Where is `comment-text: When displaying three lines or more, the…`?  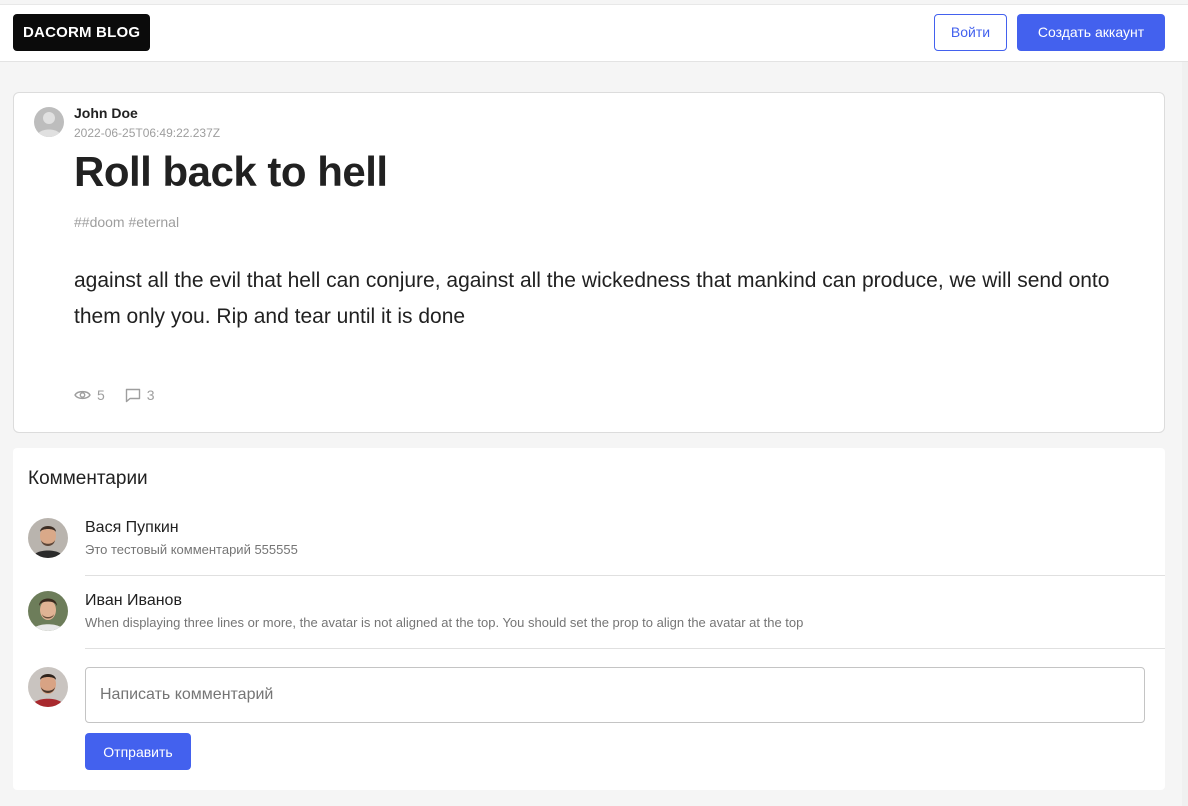 comment-text: When displaying three lines or more, the… is located at coordinates (444, 622).